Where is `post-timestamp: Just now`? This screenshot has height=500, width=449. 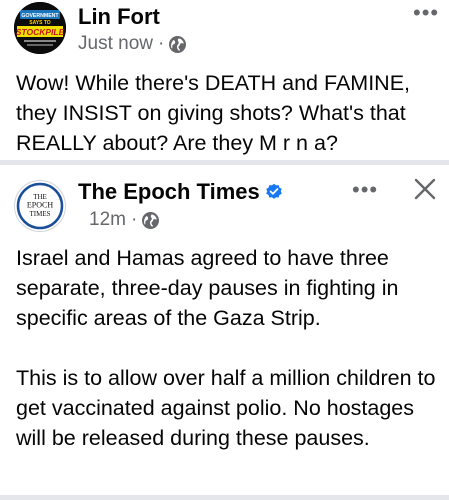
post-timestamp: Just now is located at coordinates (115, 44).